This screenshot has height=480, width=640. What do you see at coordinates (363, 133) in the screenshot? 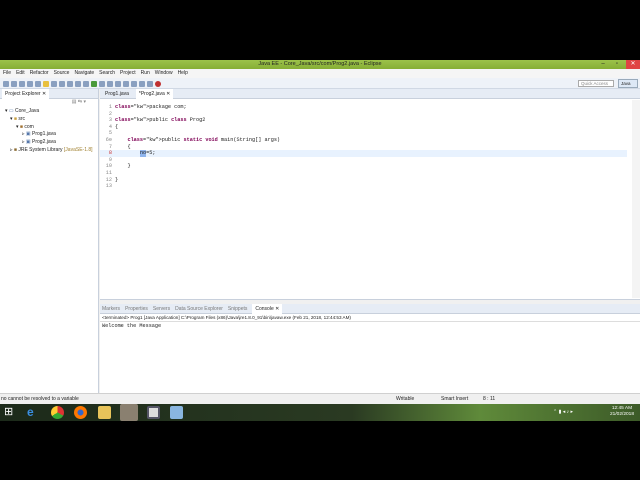
I see `code-line: 5` at bounding box center [363, 133].